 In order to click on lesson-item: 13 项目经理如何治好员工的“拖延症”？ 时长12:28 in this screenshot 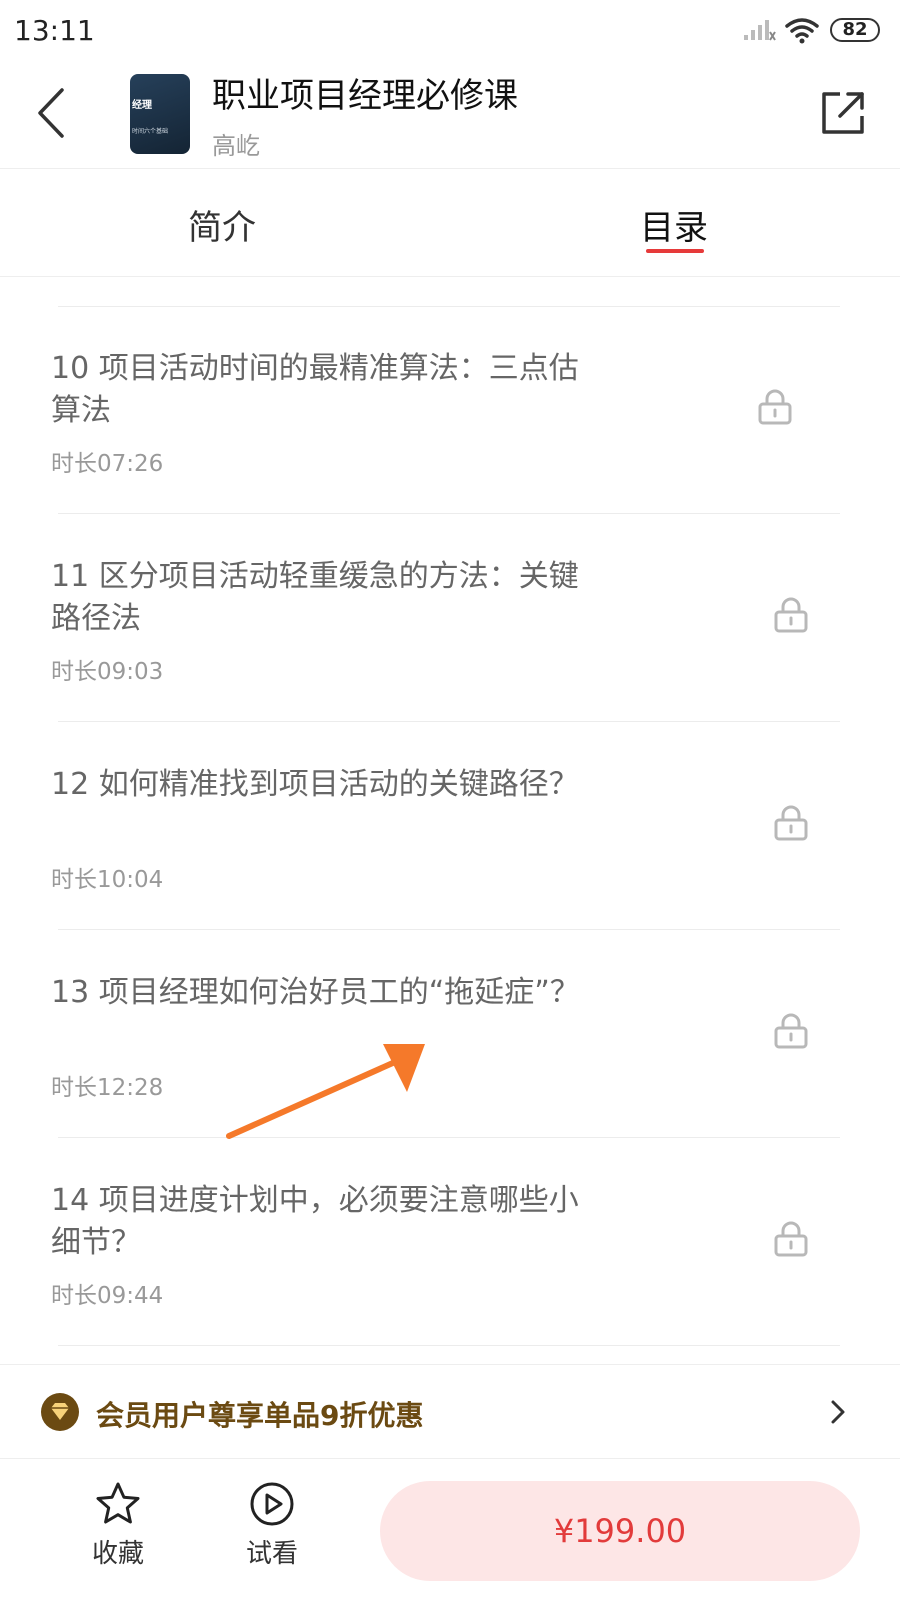, I will do `click(450, 1034)`.